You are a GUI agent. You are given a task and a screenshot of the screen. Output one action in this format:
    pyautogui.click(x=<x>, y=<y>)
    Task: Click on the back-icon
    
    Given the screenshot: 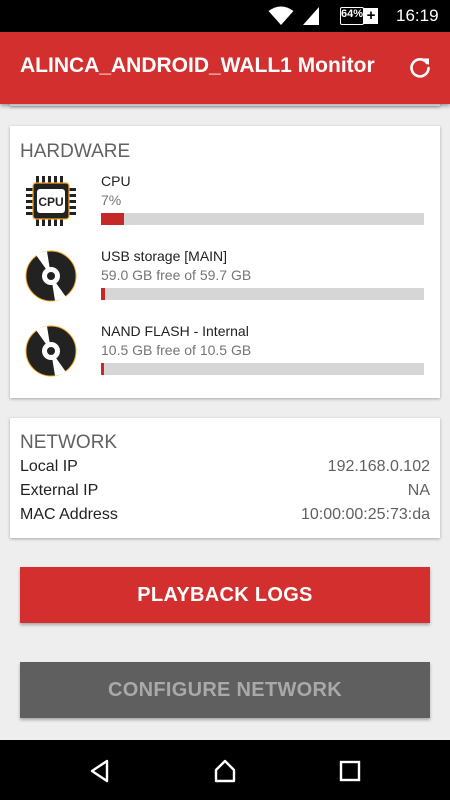 What is the action you would take?
    pyautogui.click(x=99, y=771)
    